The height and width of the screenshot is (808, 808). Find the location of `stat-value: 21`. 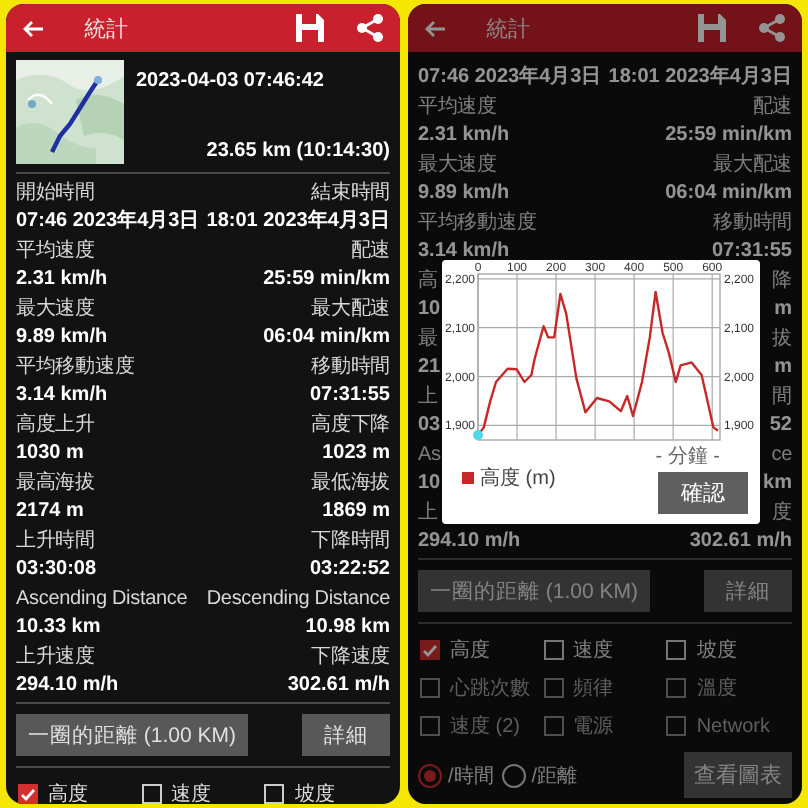

stat-value: 21 is located at coordinates (429, 368).